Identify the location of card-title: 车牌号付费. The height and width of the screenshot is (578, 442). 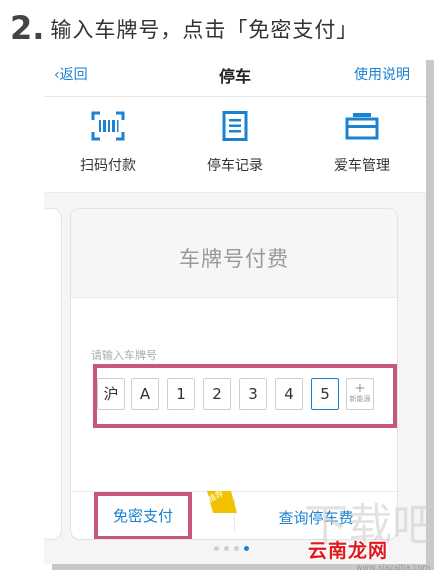
(234, 259).